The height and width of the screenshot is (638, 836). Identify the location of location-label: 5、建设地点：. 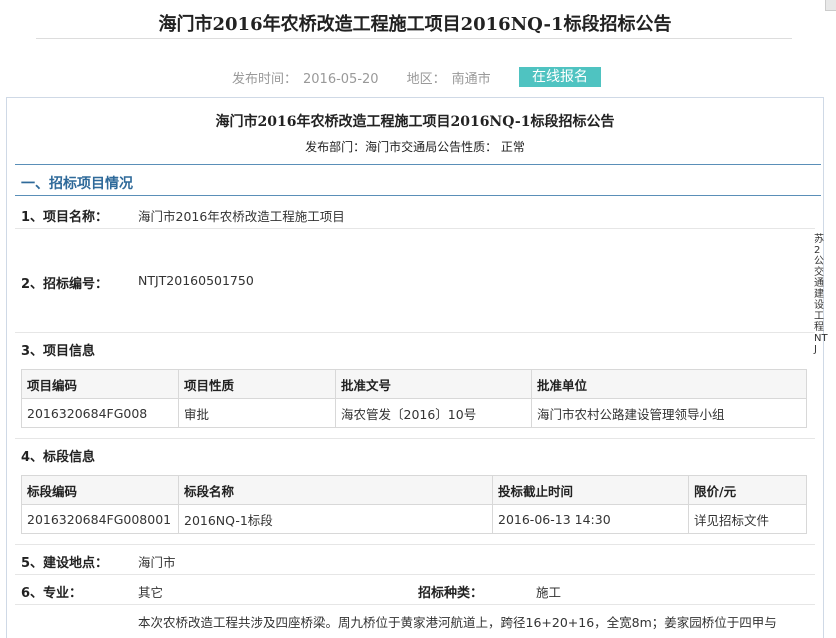
(65, 563).